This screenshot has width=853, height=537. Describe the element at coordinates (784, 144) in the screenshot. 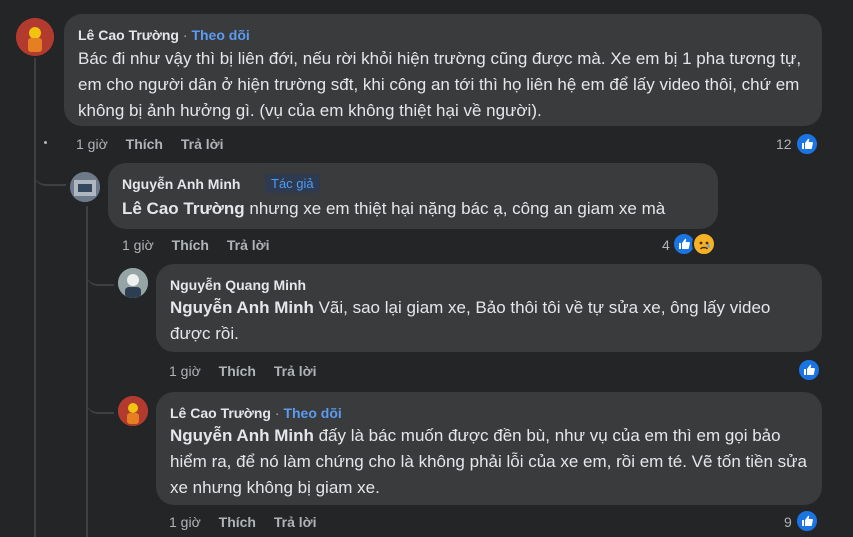

I see `reaction-count: 12` at that location.